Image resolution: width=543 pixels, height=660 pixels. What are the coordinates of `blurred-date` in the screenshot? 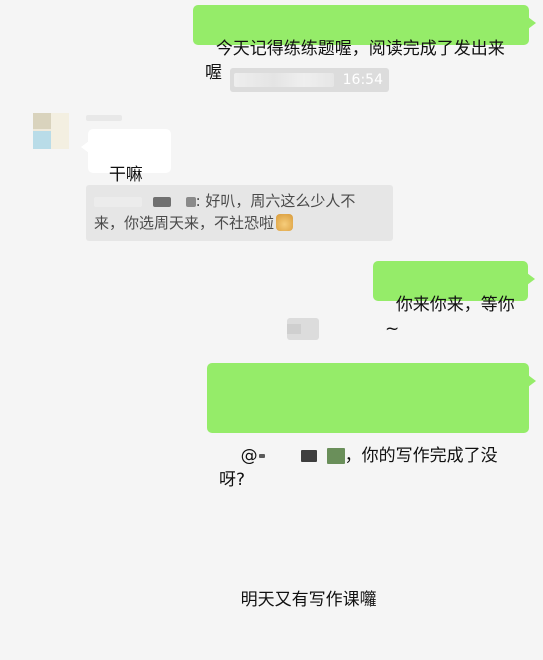 It's located at (284, 80).